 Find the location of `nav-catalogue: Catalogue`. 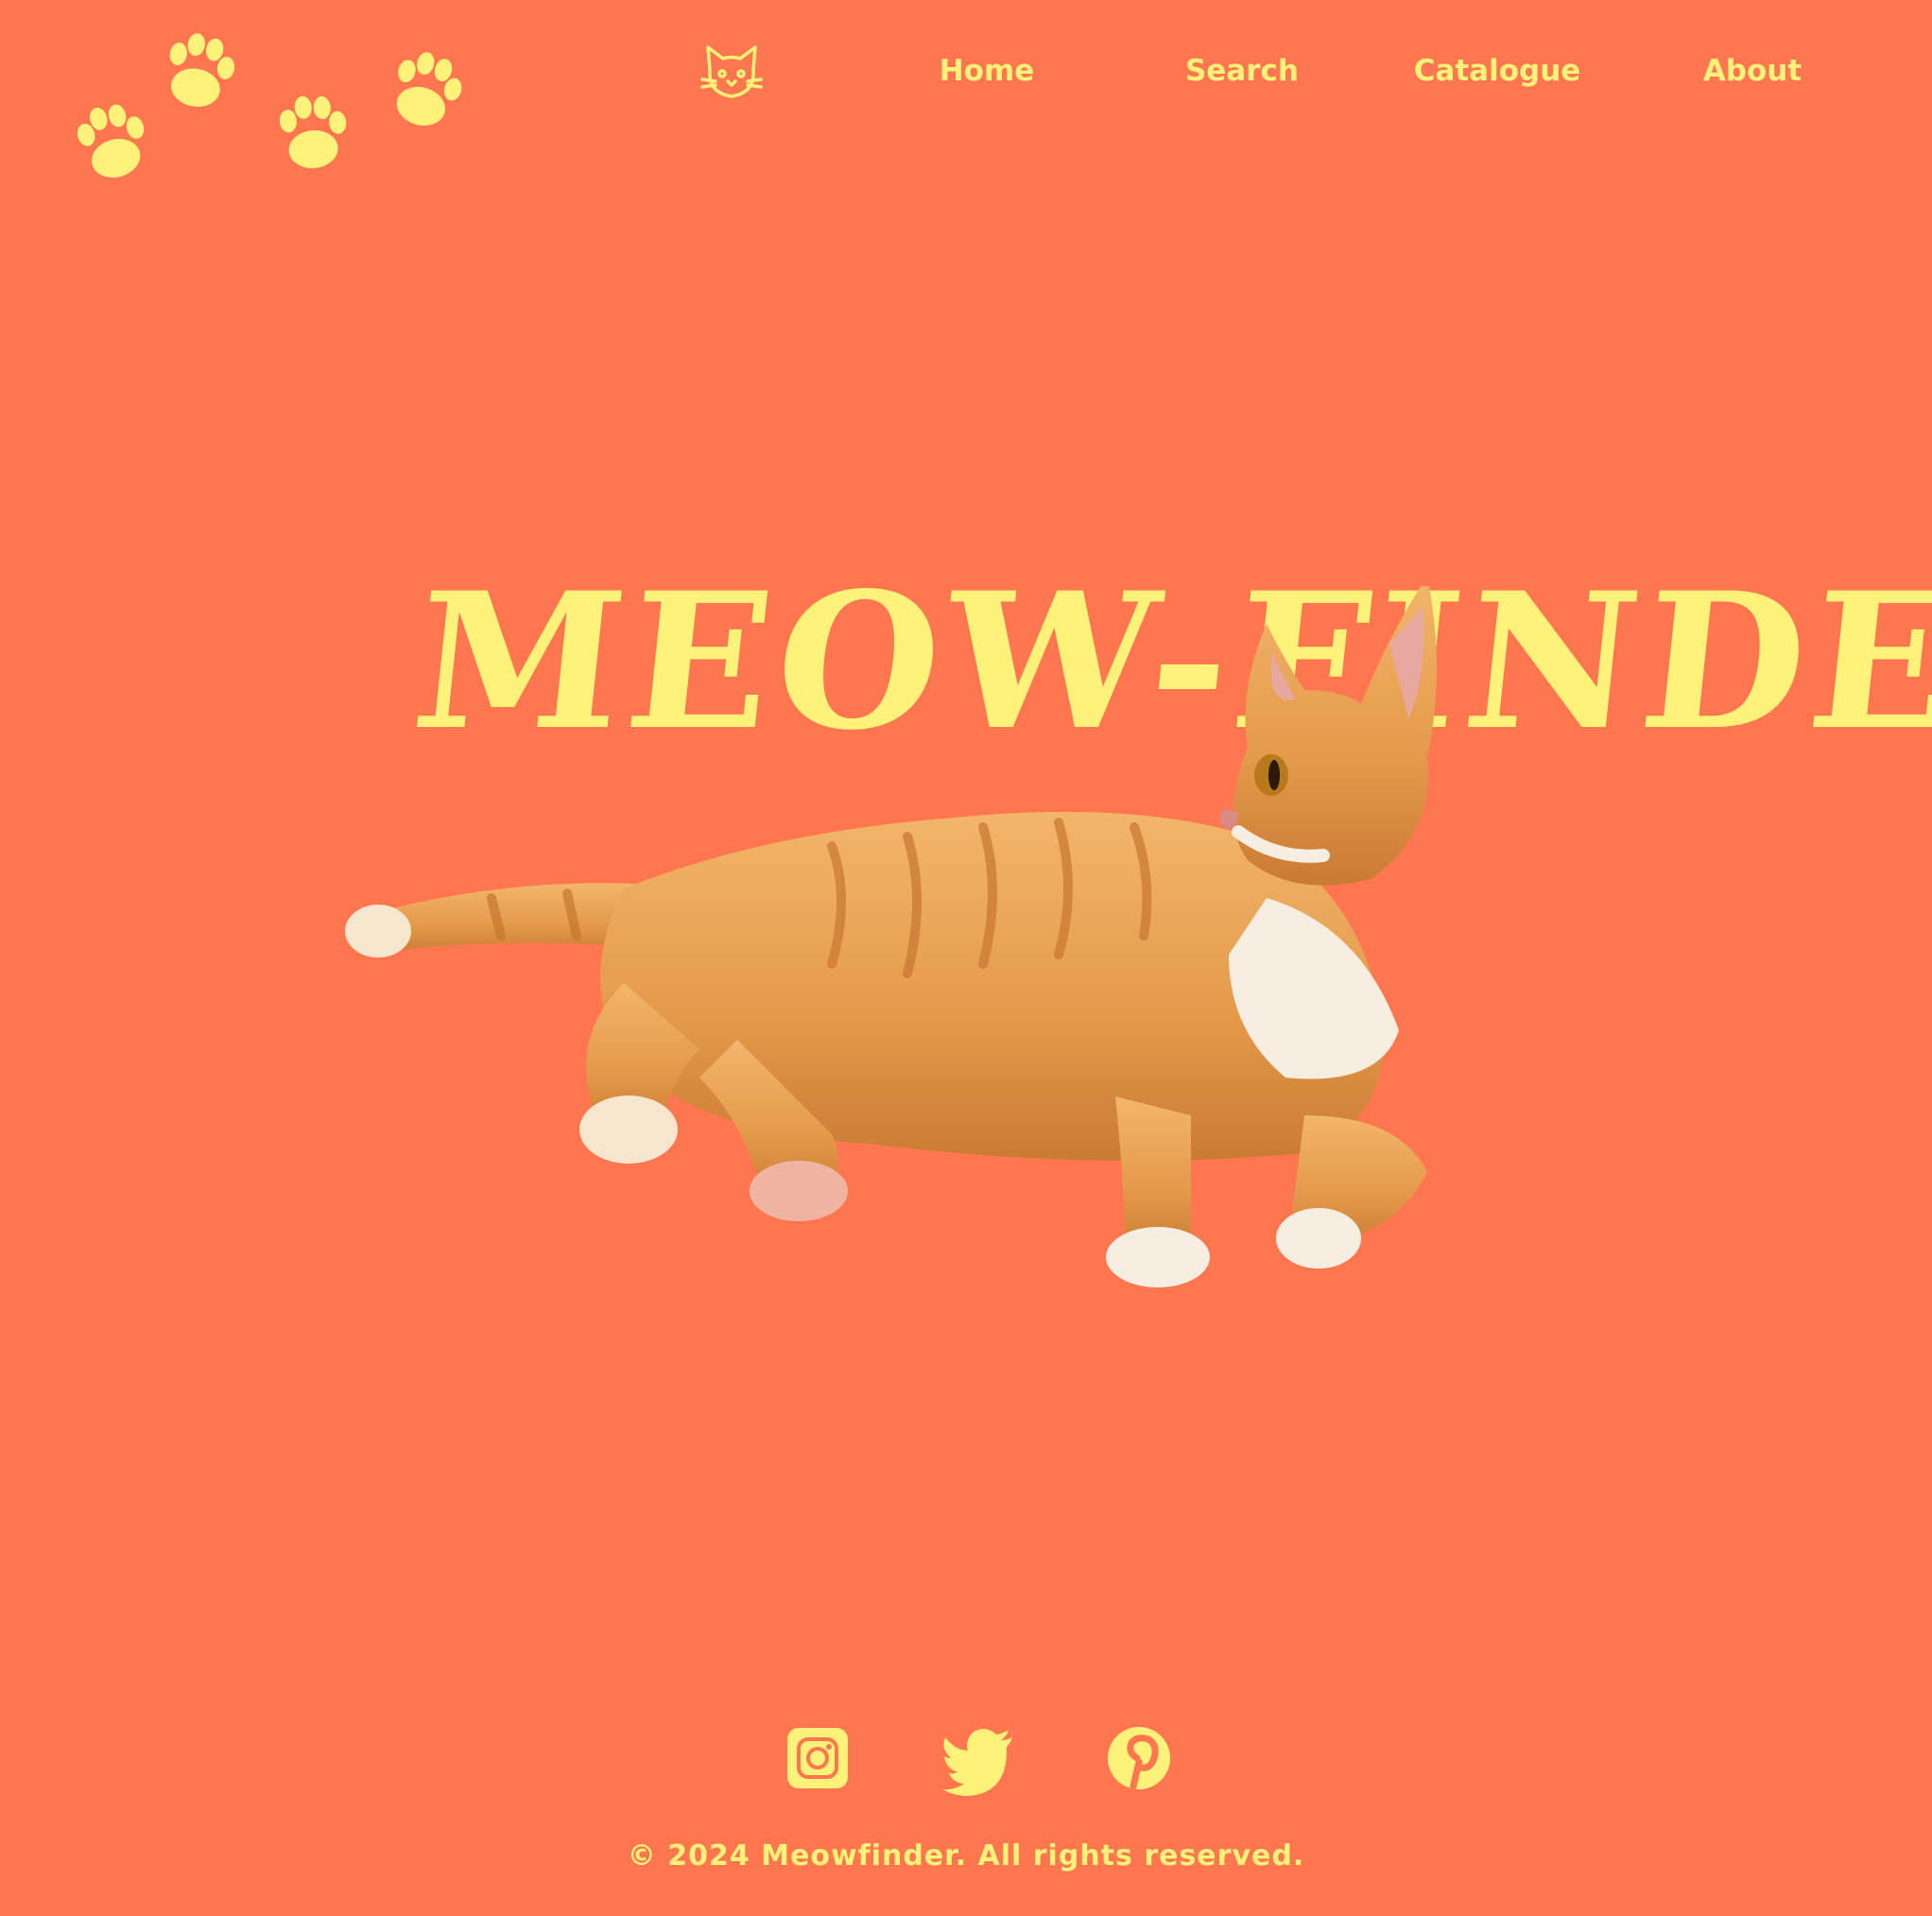

nav-catalogue: Catalogue is located at coordinates (1497, 71).